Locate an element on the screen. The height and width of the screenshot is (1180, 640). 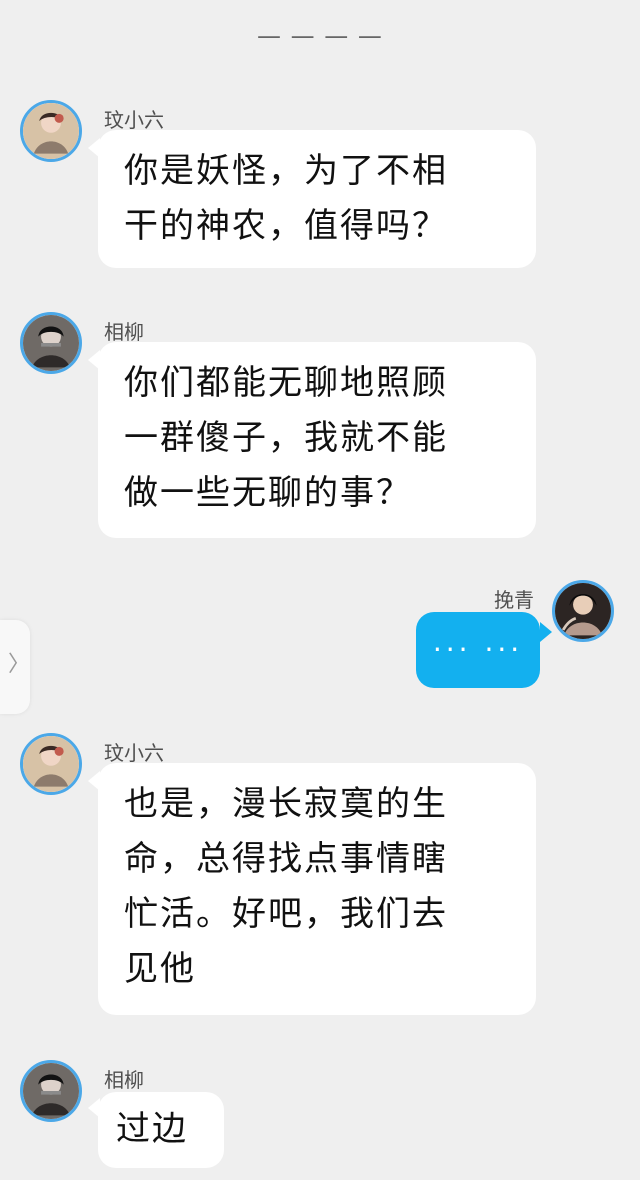
chat-message-3: 挽青 ··· ··· is located at coordinates (320, 635).